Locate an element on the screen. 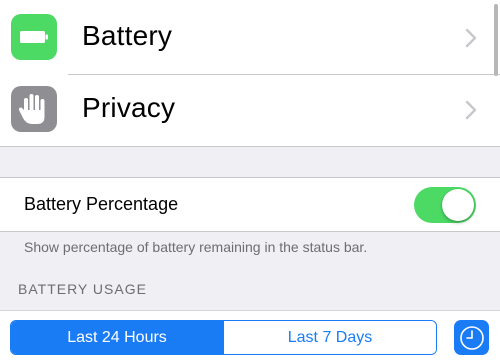 The width and height of the screenshot is (500, 362). battery-usage-header: BATTERY USAGE is located at coordinates (82, 289).